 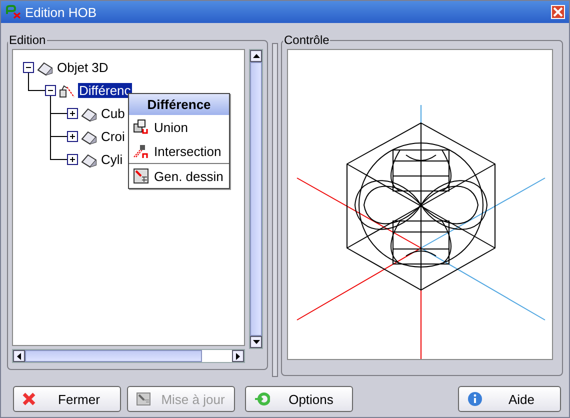 I want to click on refresh-icon, so click(x=262, y=399).